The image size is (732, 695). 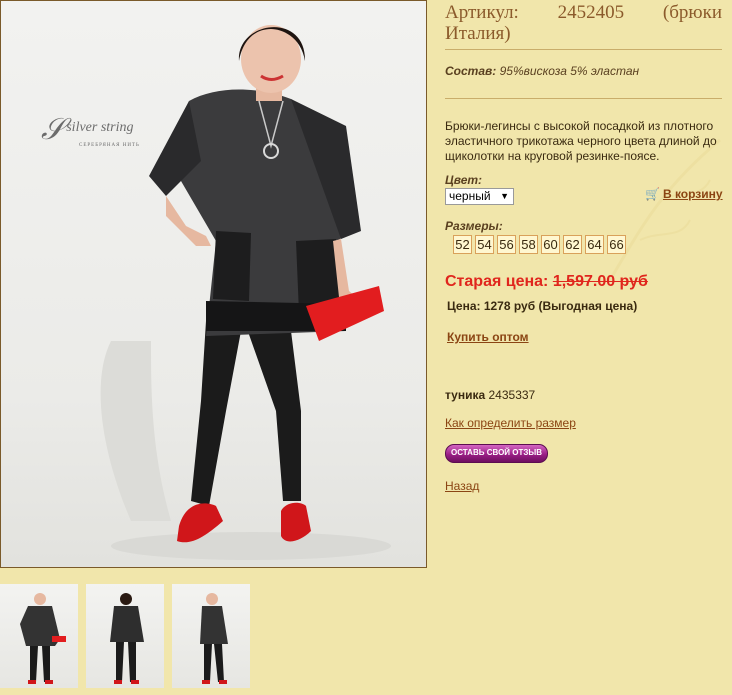 I want to click on brand-logo: 𝒮silver string СЕРЕБРЯНАЯ НИТЬ, so click(x=90, y=130).